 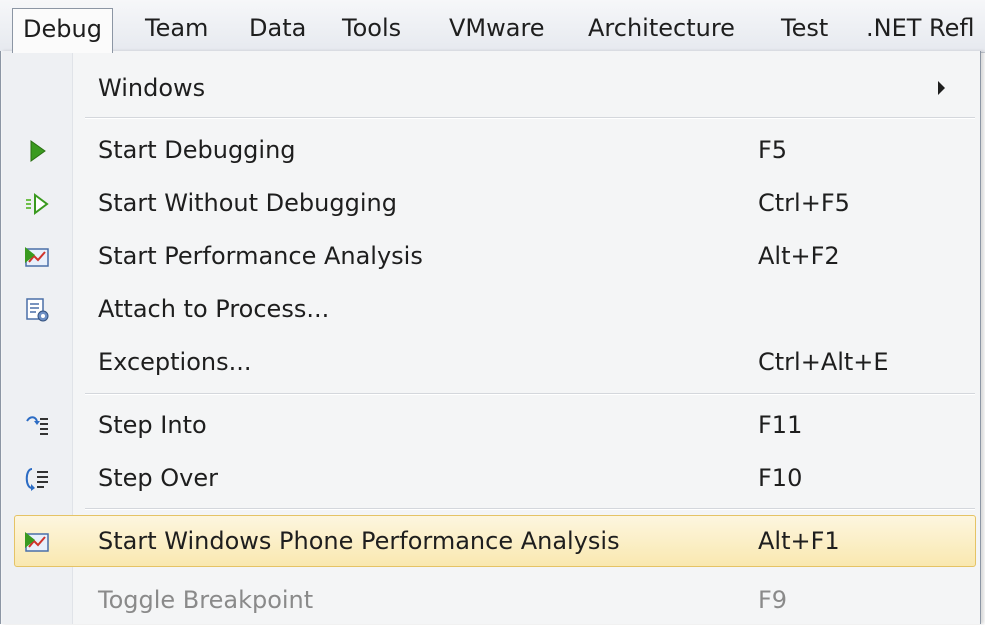 What do you see at coordinates (497, 28) in the screenshot?
I see `menu-vmware: VMware` at bounding box center [497, 28].